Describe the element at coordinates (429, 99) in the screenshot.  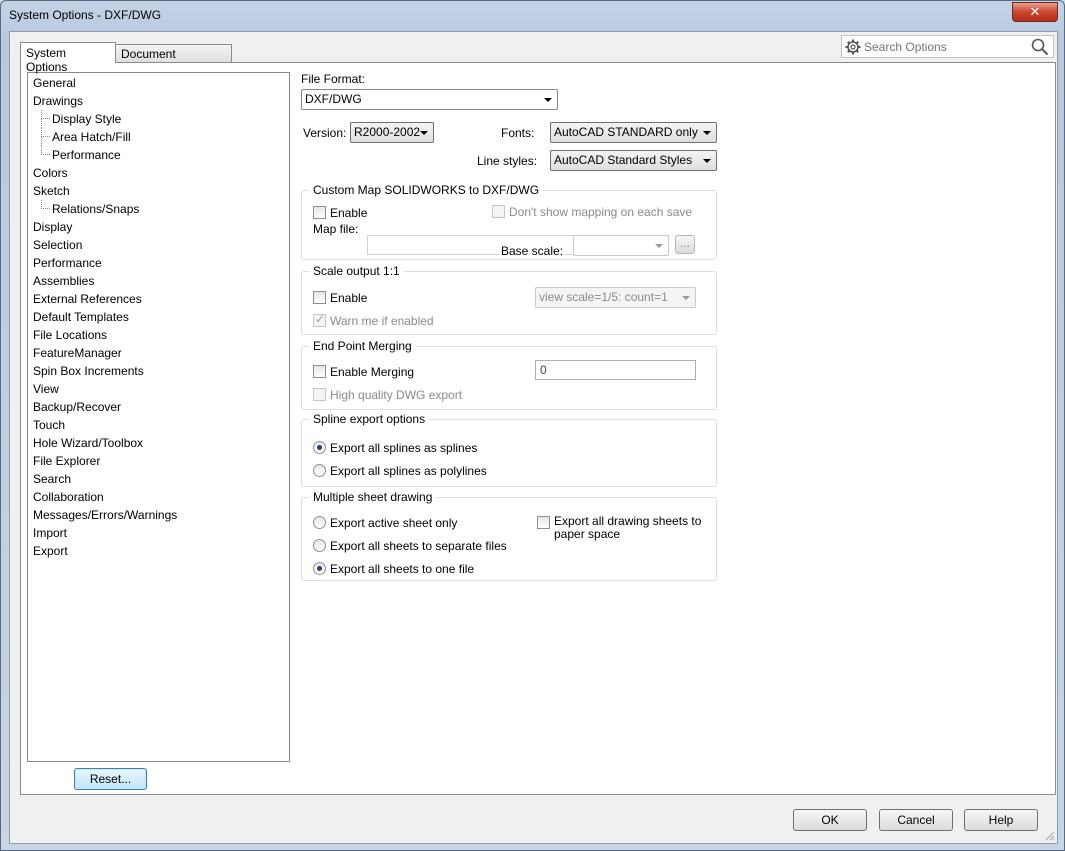
I see `file-format-select: DXF/DWG` at that location.